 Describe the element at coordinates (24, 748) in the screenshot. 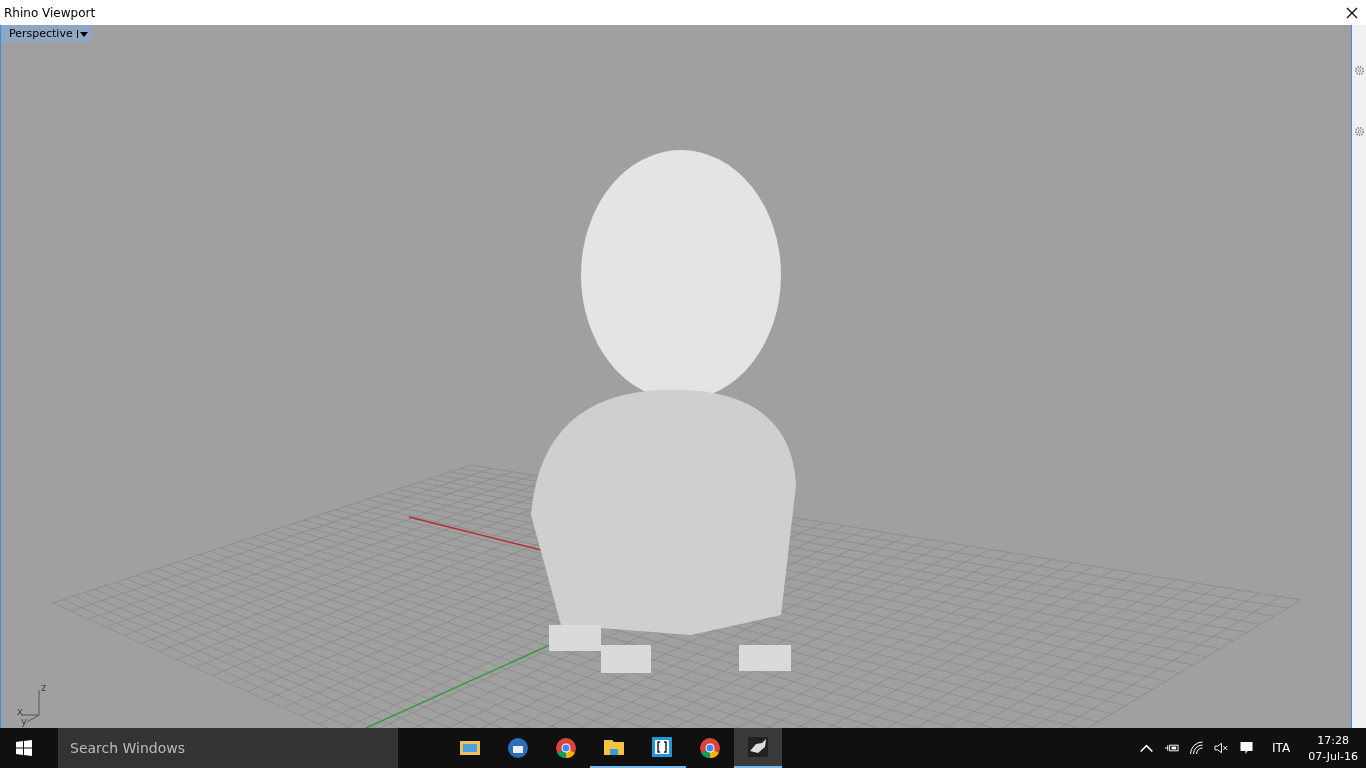

I see `windows-start-icon` at that location.